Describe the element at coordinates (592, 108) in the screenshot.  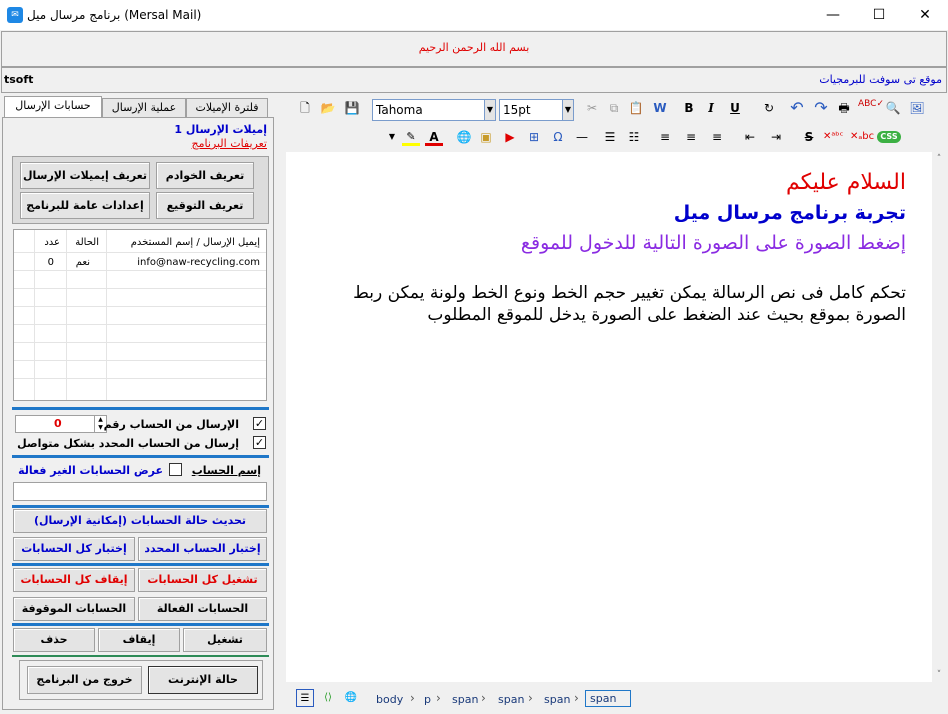
I see `cut-icon: ✂` at that location.